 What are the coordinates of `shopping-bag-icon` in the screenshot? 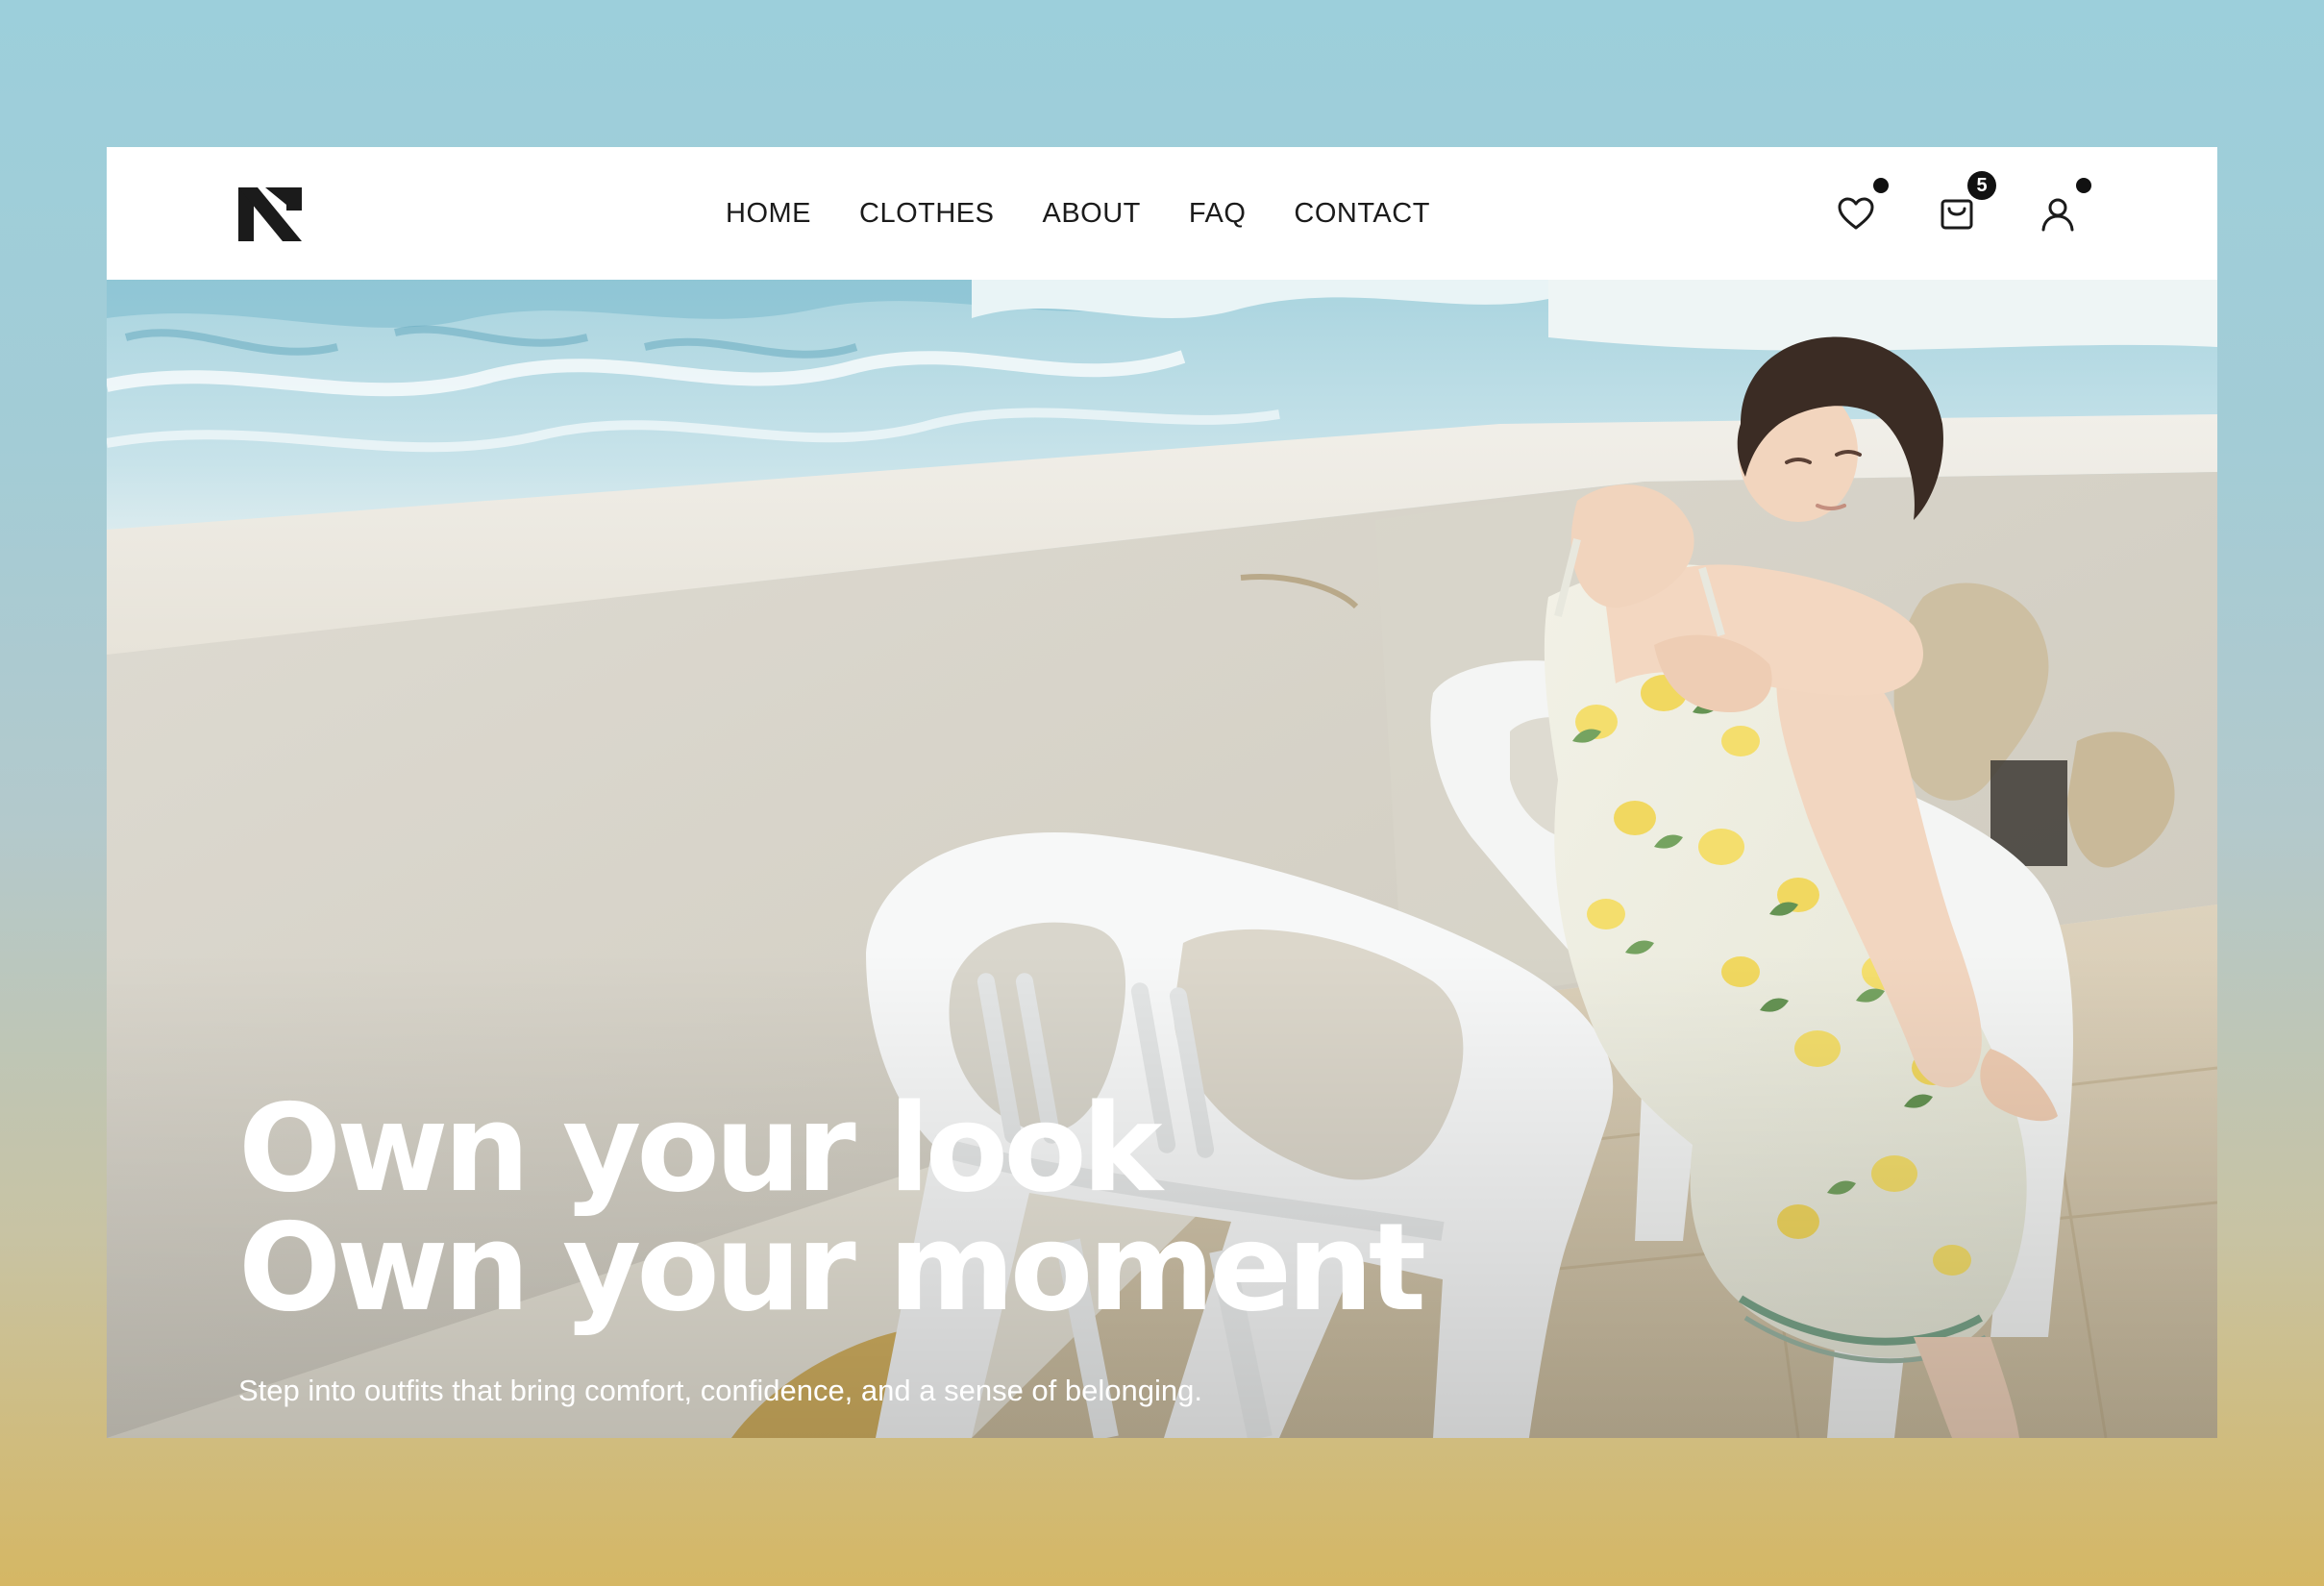 It's located at (1957, 214).